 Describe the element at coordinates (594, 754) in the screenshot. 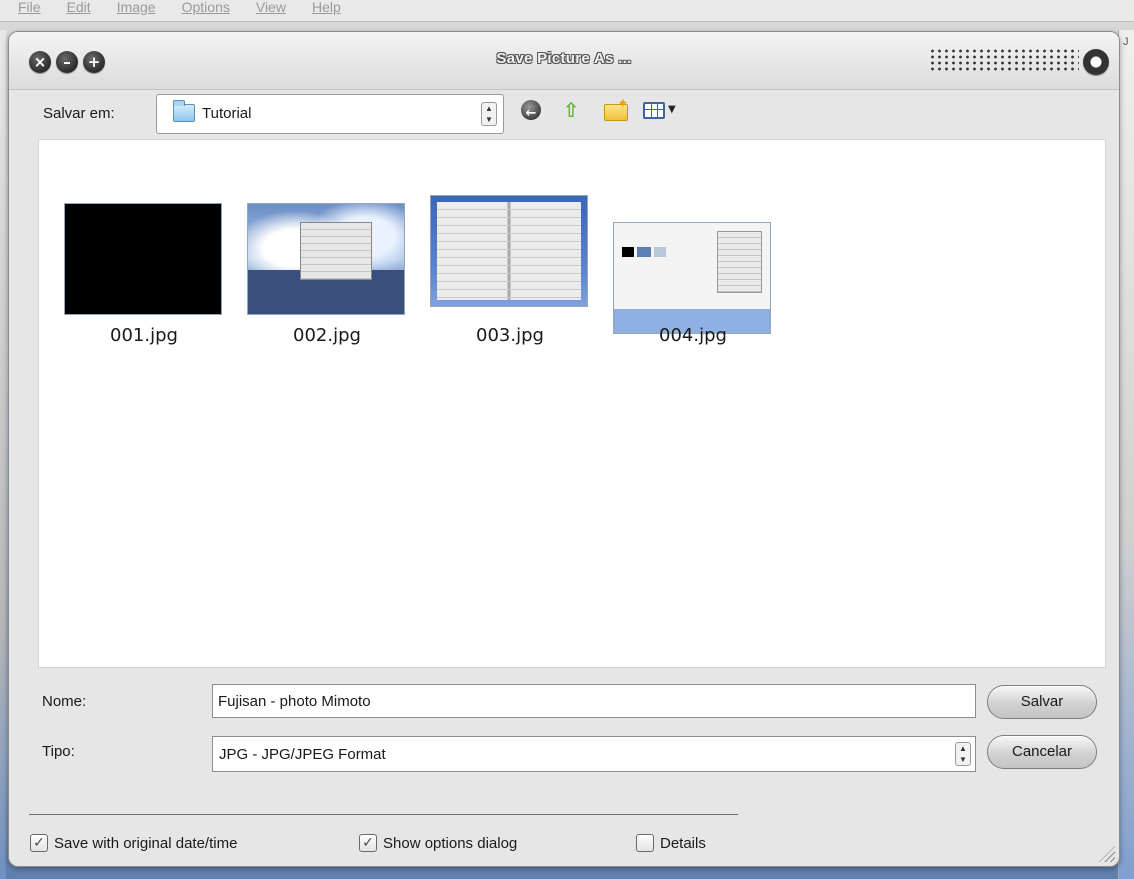

I see `file-type-select: JPG - JPG/JPEG Format ▲ ▼` at that location.